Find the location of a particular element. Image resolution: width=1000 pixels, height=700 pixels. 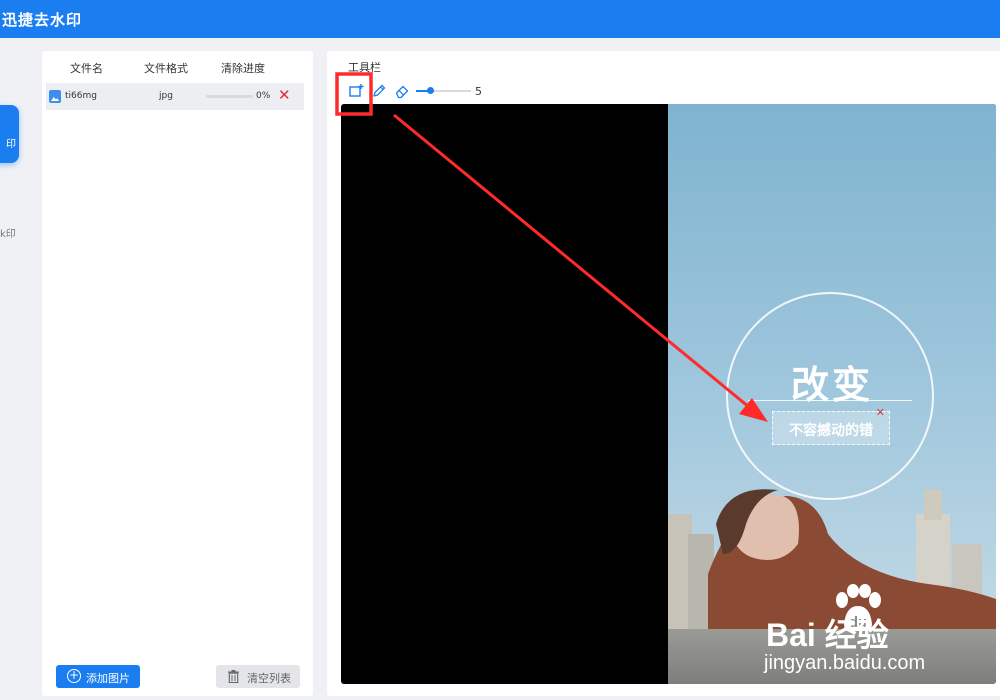

clear-list-button: 清空列表 is located at coordinates (258, 676).